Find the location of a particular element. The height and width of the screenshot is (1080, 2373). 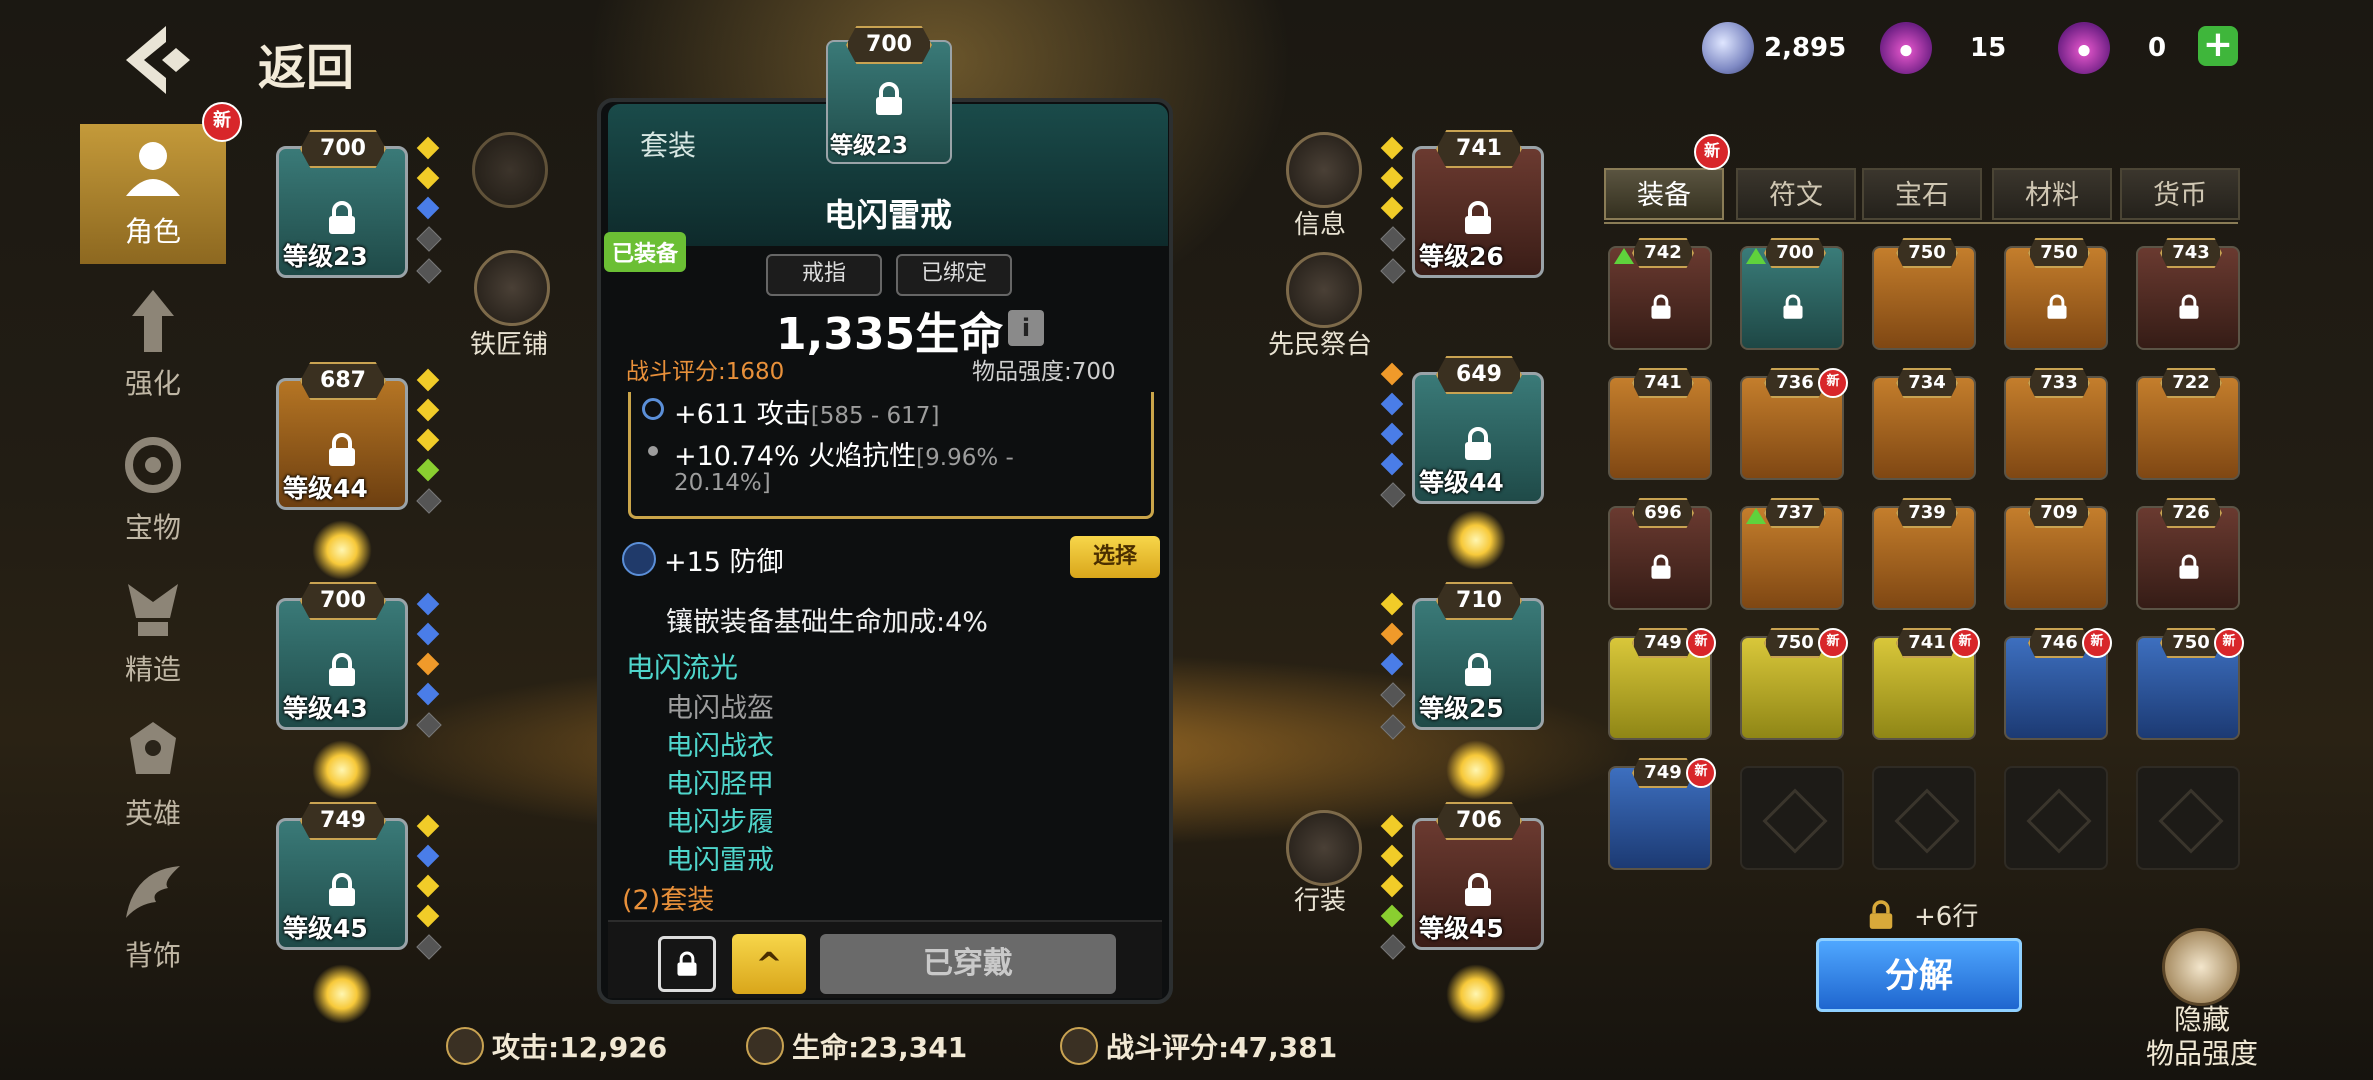

nav-label: 背饰 is located at coordinates (152, 955).